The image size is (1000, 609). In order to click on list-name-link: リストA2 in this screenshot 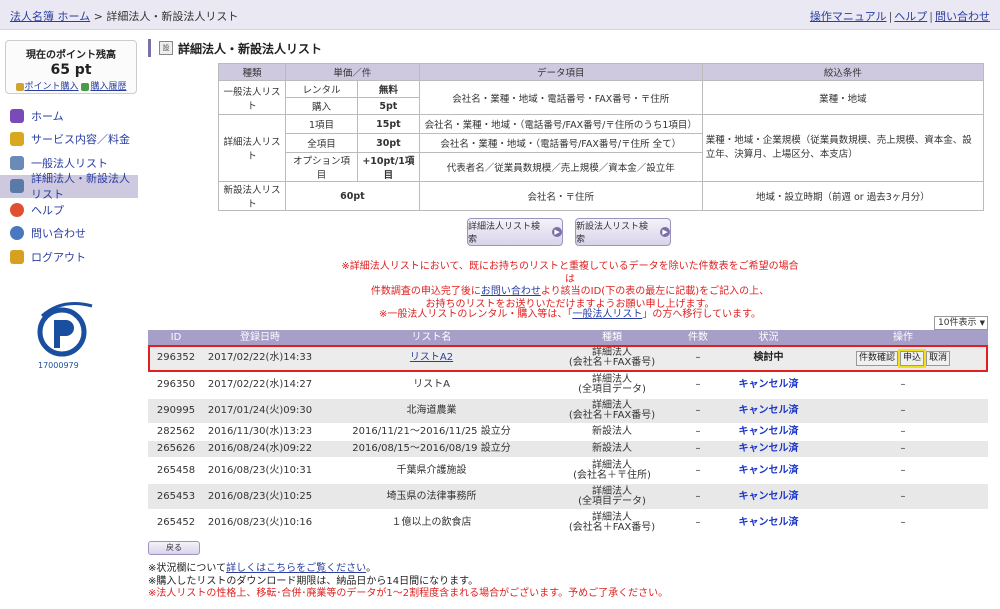, I will do `click(431, 358)`.